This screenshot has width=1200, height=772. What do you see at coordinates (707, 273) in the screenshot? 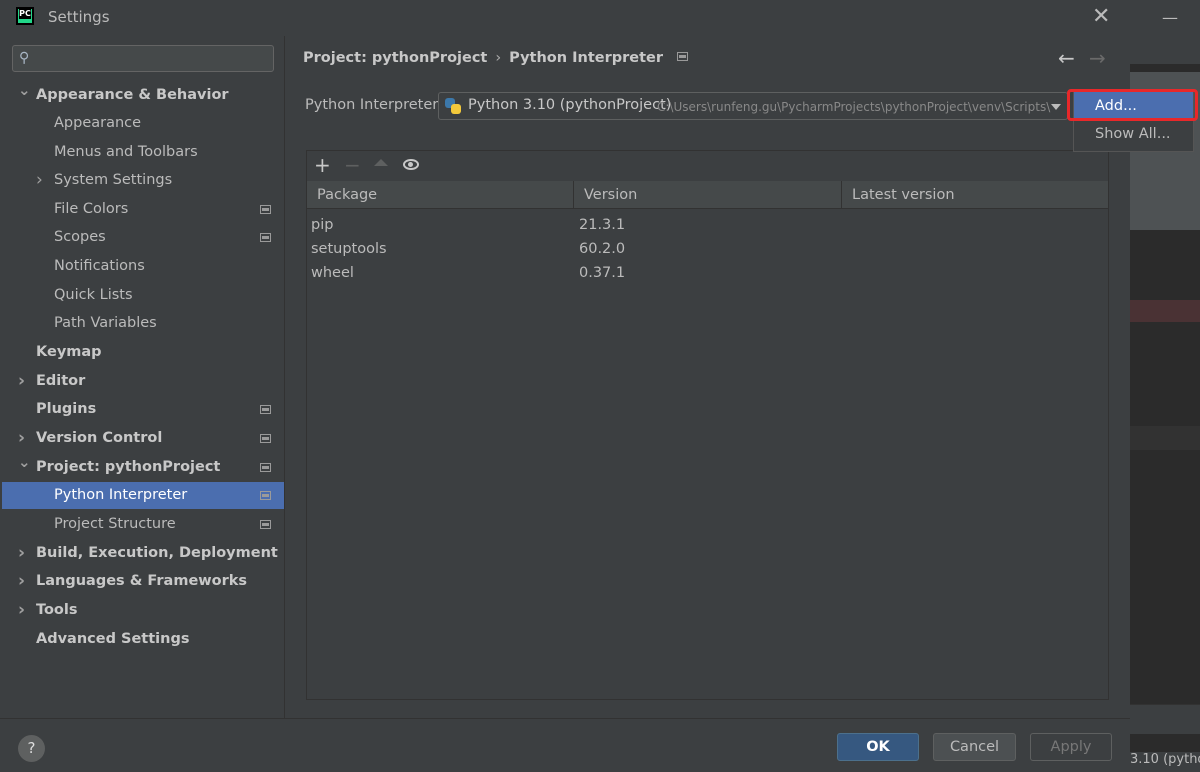
I see `table-row: wheel 0.37.1` at bounding box center [707, 273].